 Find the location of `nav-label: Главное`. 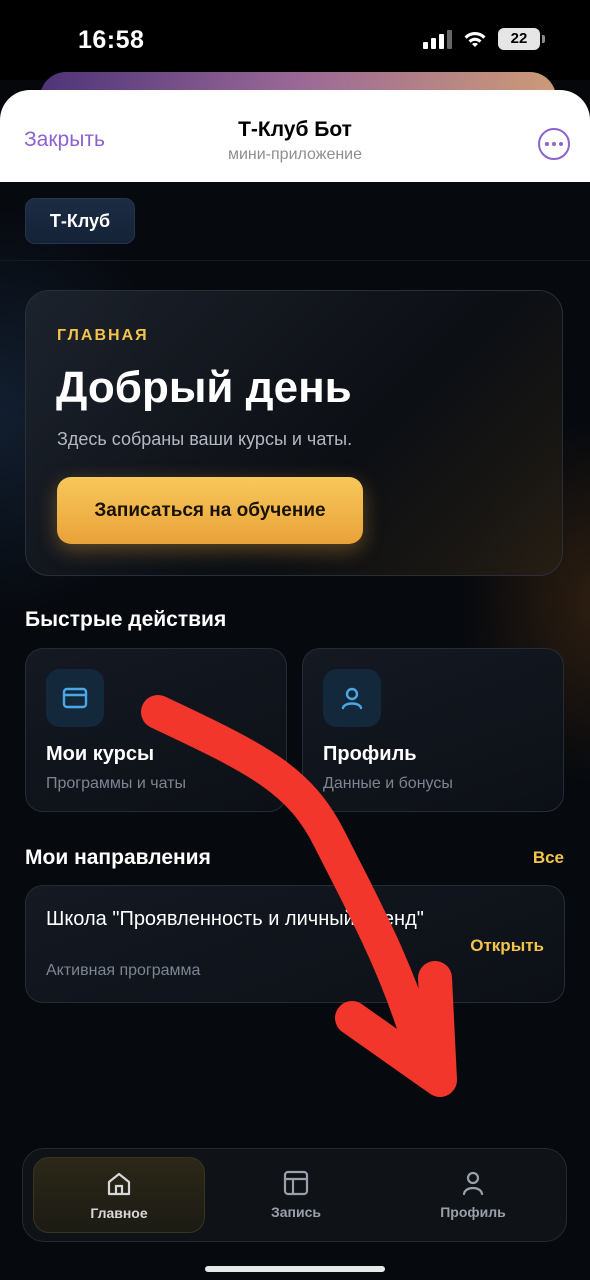

nav-label: Главное is located at coordinates (119, 1213).